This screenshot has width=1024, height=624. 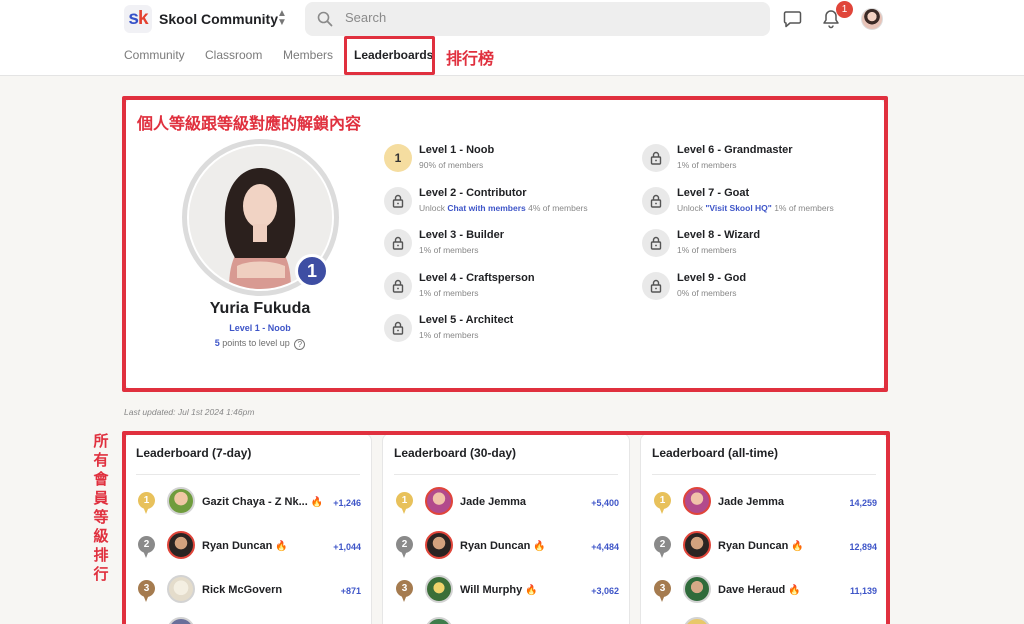 What do you see at coordinates (101, 517) in the screenshot?
I see `annotation-char: 等` at bounding box center [101, 517].